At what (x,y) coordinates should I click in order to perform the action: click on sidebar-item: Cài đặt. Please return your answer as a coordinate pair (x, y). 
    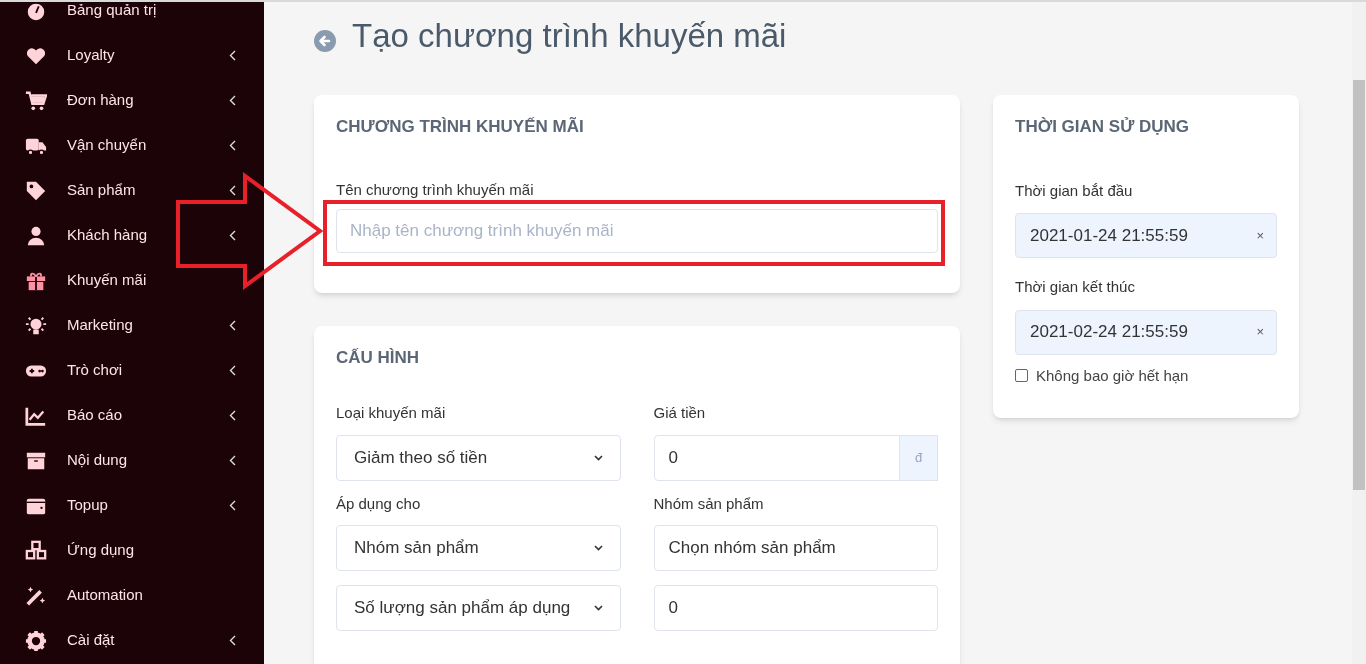
    Looking at the image, I should click on (132, 640).